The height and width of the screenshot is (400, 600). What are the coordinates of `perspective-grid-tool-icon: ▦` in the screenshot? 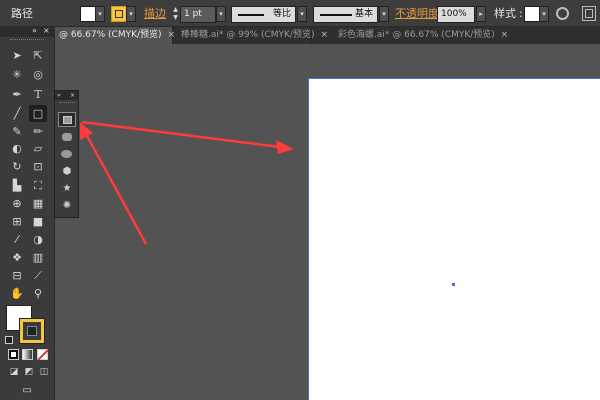 It's located at (38, 203).